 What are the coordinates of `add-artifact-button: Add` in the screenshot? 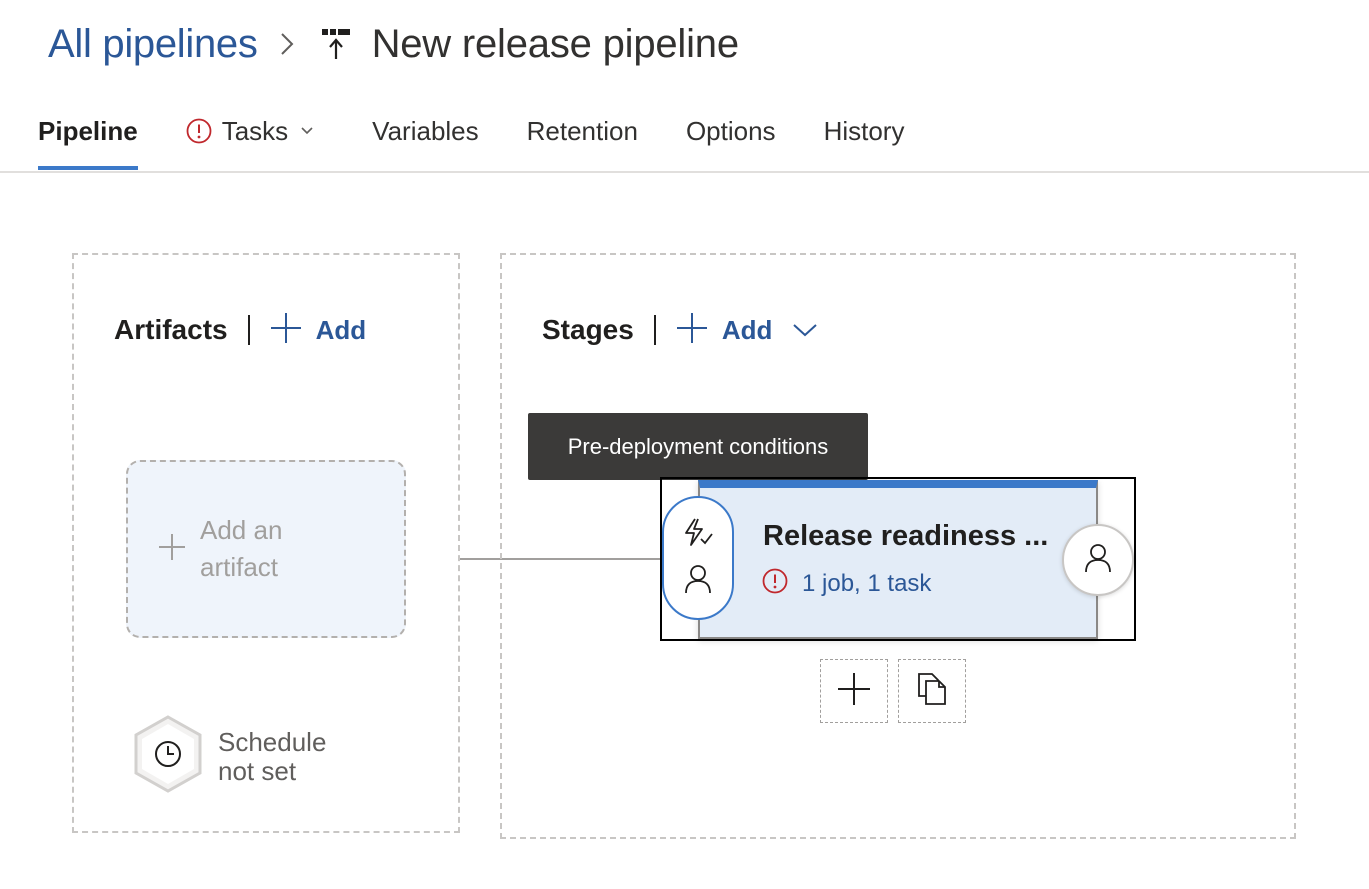 It's located at (318, 330).